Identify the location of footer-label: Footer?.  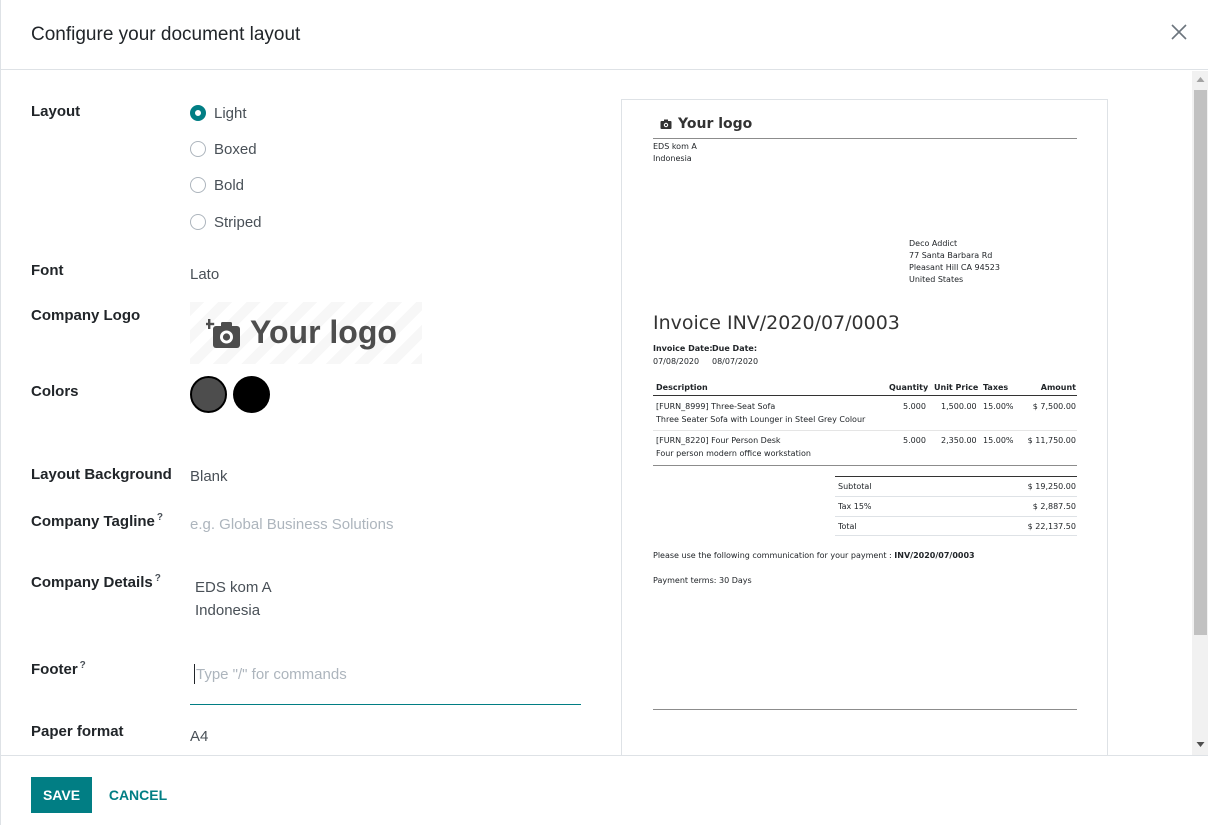
(58, 669).